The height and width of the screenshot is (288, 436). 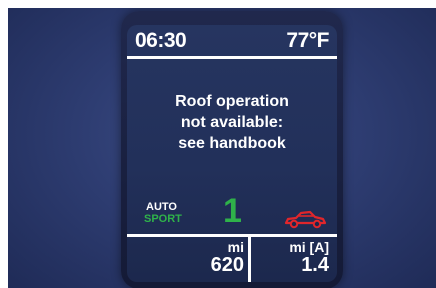 What do you see at coordinates (309, 247) in the screenshot?
I see `trip-unit: mi [A]` at bounding box center [309, 247].